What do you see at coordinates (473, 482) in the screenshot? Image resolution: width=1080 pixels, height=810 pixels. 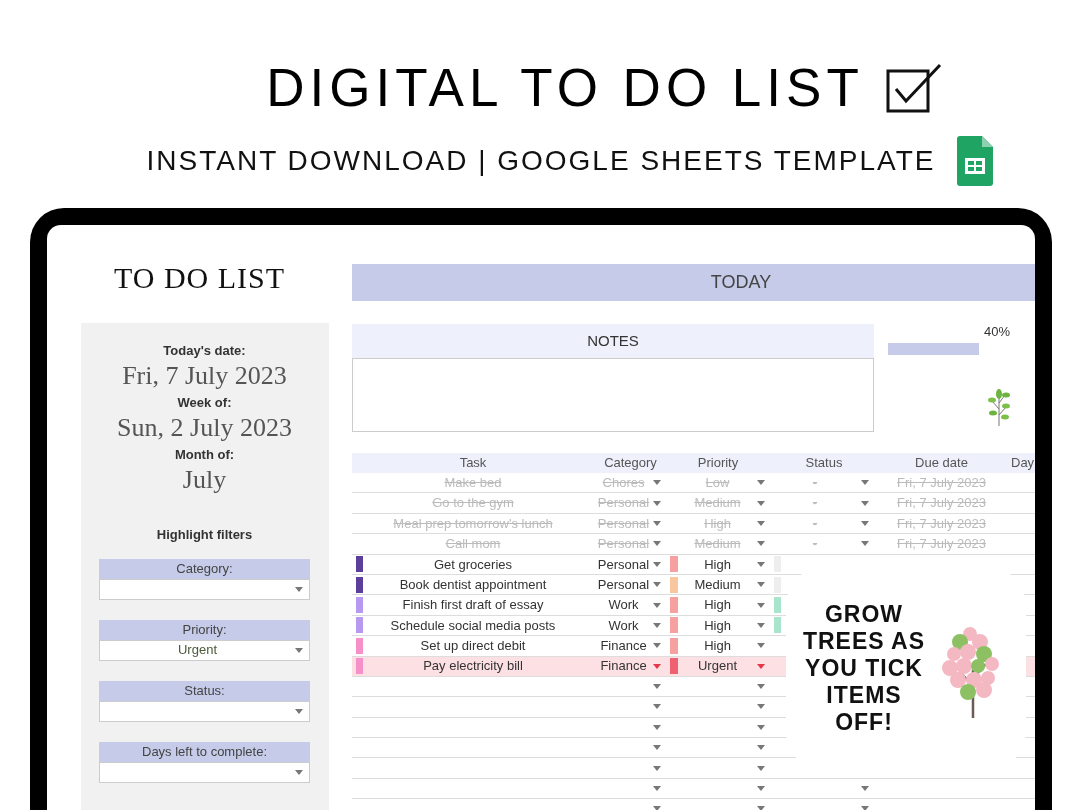 I see `task-cell-text: Make bed` at bounding box center [473, 482].